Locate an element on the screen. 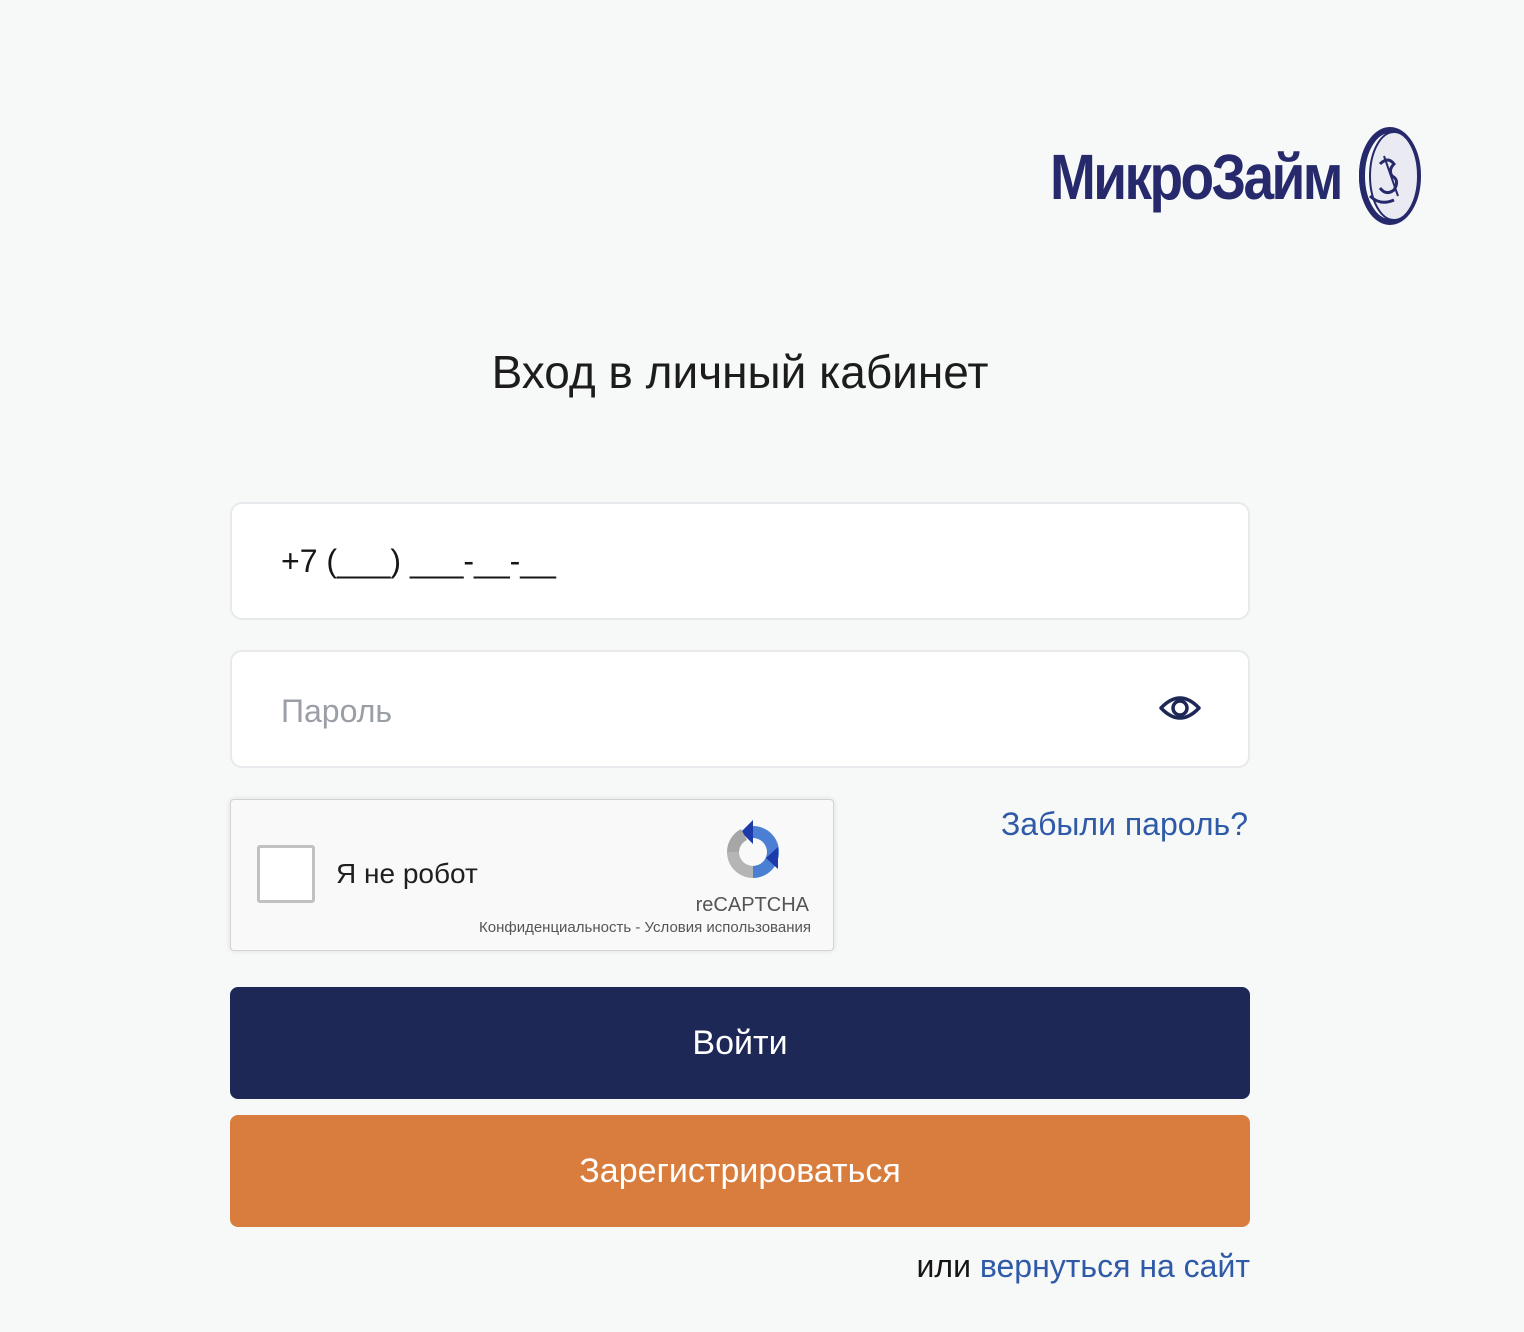 Image resolution: width=1524 pixels, height=1332 pixels. coin-icon is located at coordinates (1390, 176).